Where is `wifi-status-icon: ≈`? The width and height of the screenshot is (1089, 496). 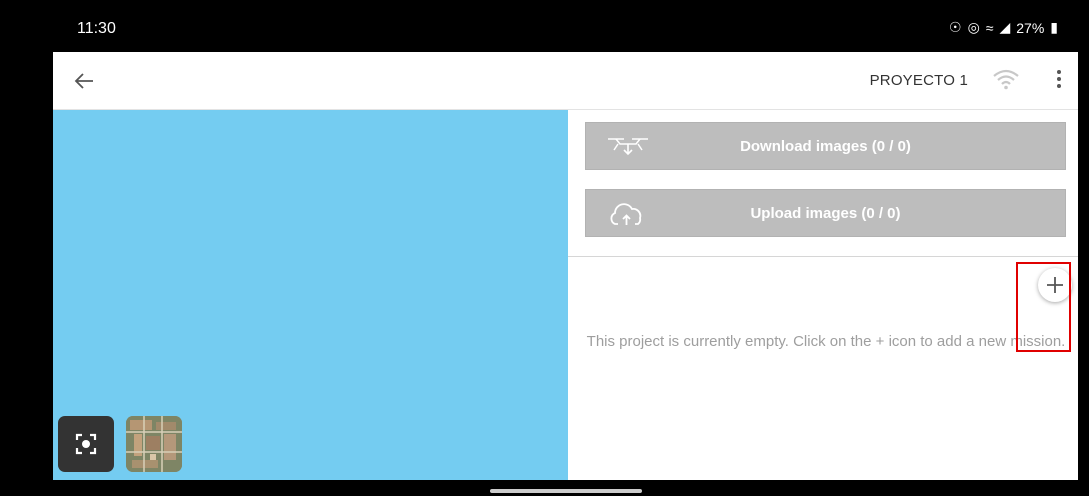 wifi-status-icon: ≈ is located at coordinates (989, 27).